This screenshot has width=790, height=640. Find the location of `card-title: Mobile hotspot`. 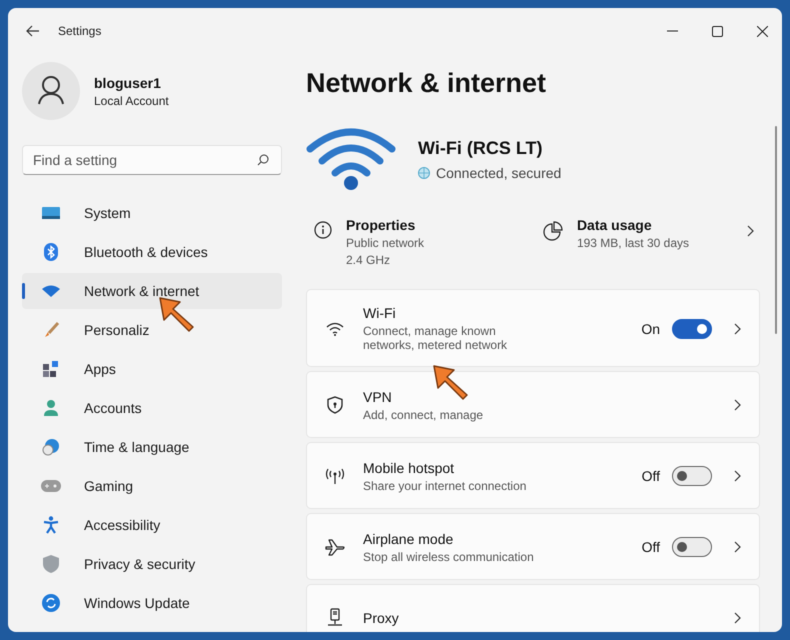

card-title: Mobile hotspot is located at coordinates (409, 468).